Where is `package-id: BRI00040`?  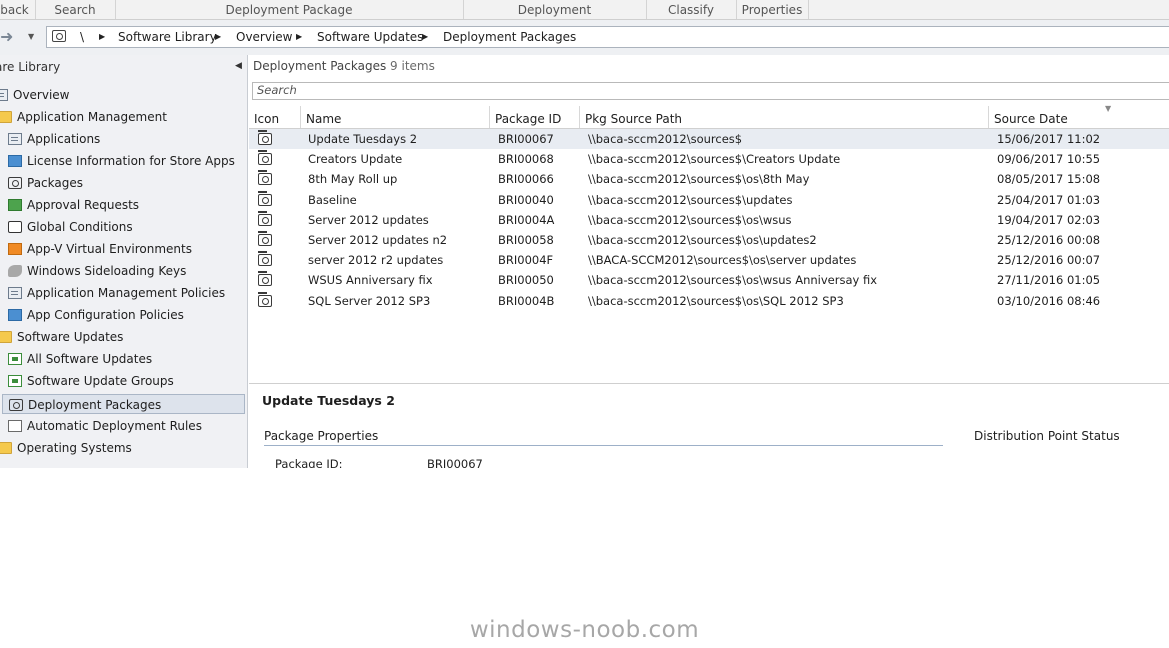 package-id: BRI00040 is located at coordinates (526, 199).